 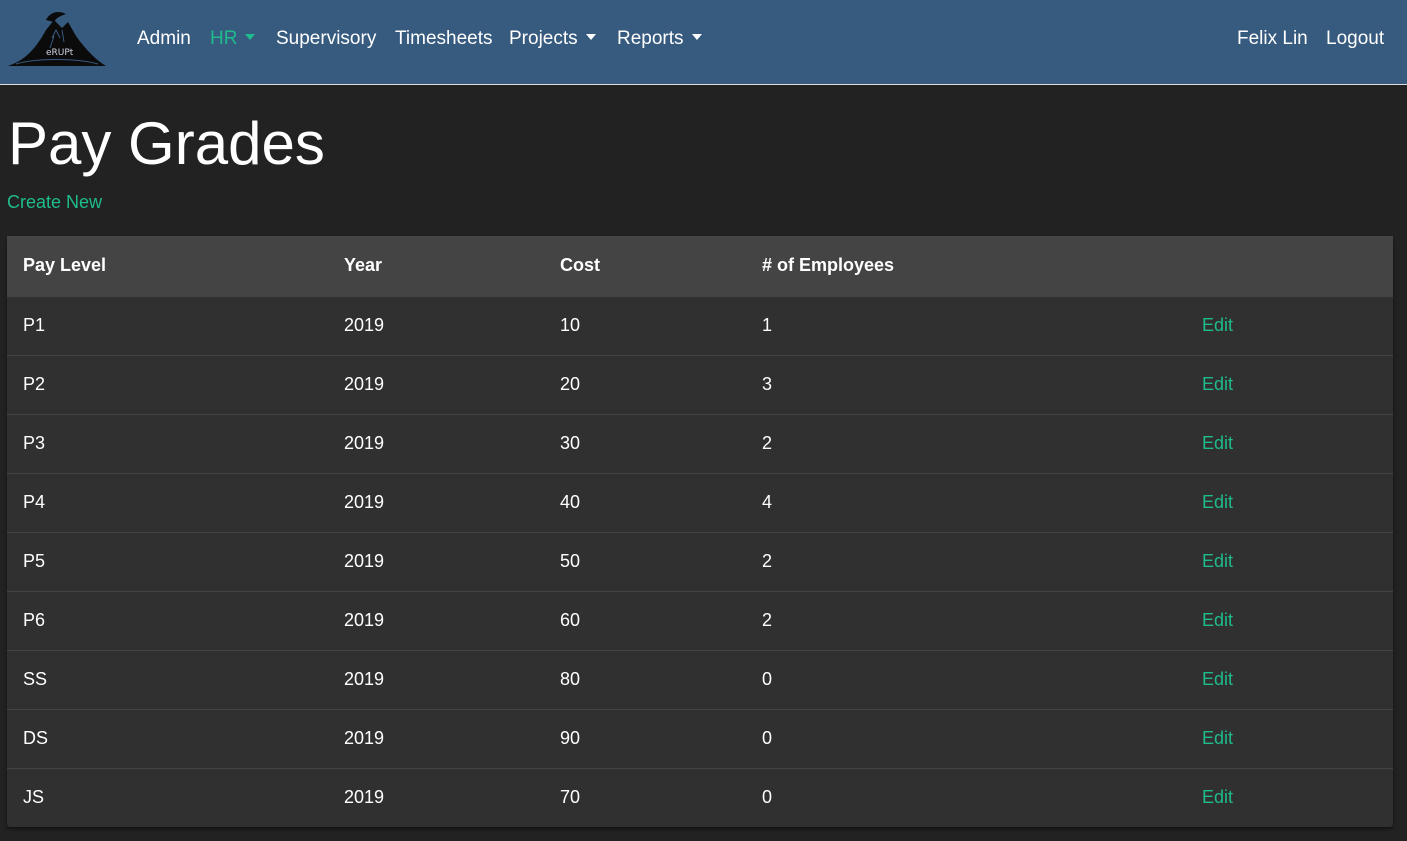 I want to click on header-cost: Cost, so click(x=580, y=265).